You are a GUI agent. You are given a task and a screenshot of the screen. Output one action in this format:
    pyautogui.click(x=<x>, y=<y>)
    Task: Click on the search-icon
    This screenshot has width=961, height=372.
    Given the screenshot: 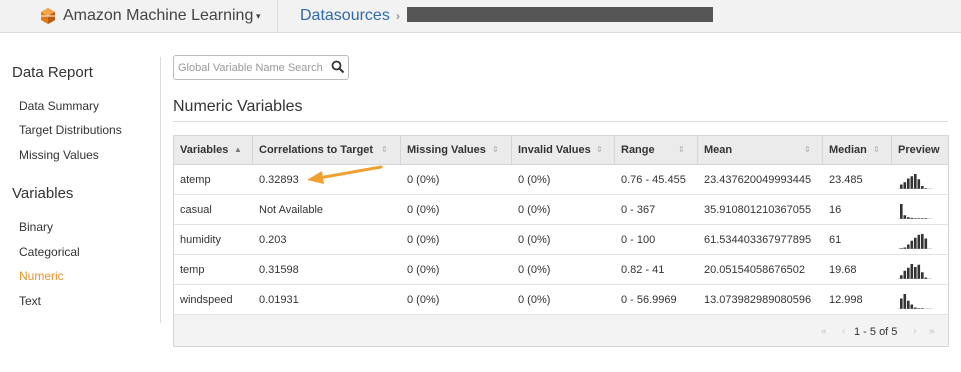 What is the action you would take?
    pyautogui.click(x=338, y=67)
    